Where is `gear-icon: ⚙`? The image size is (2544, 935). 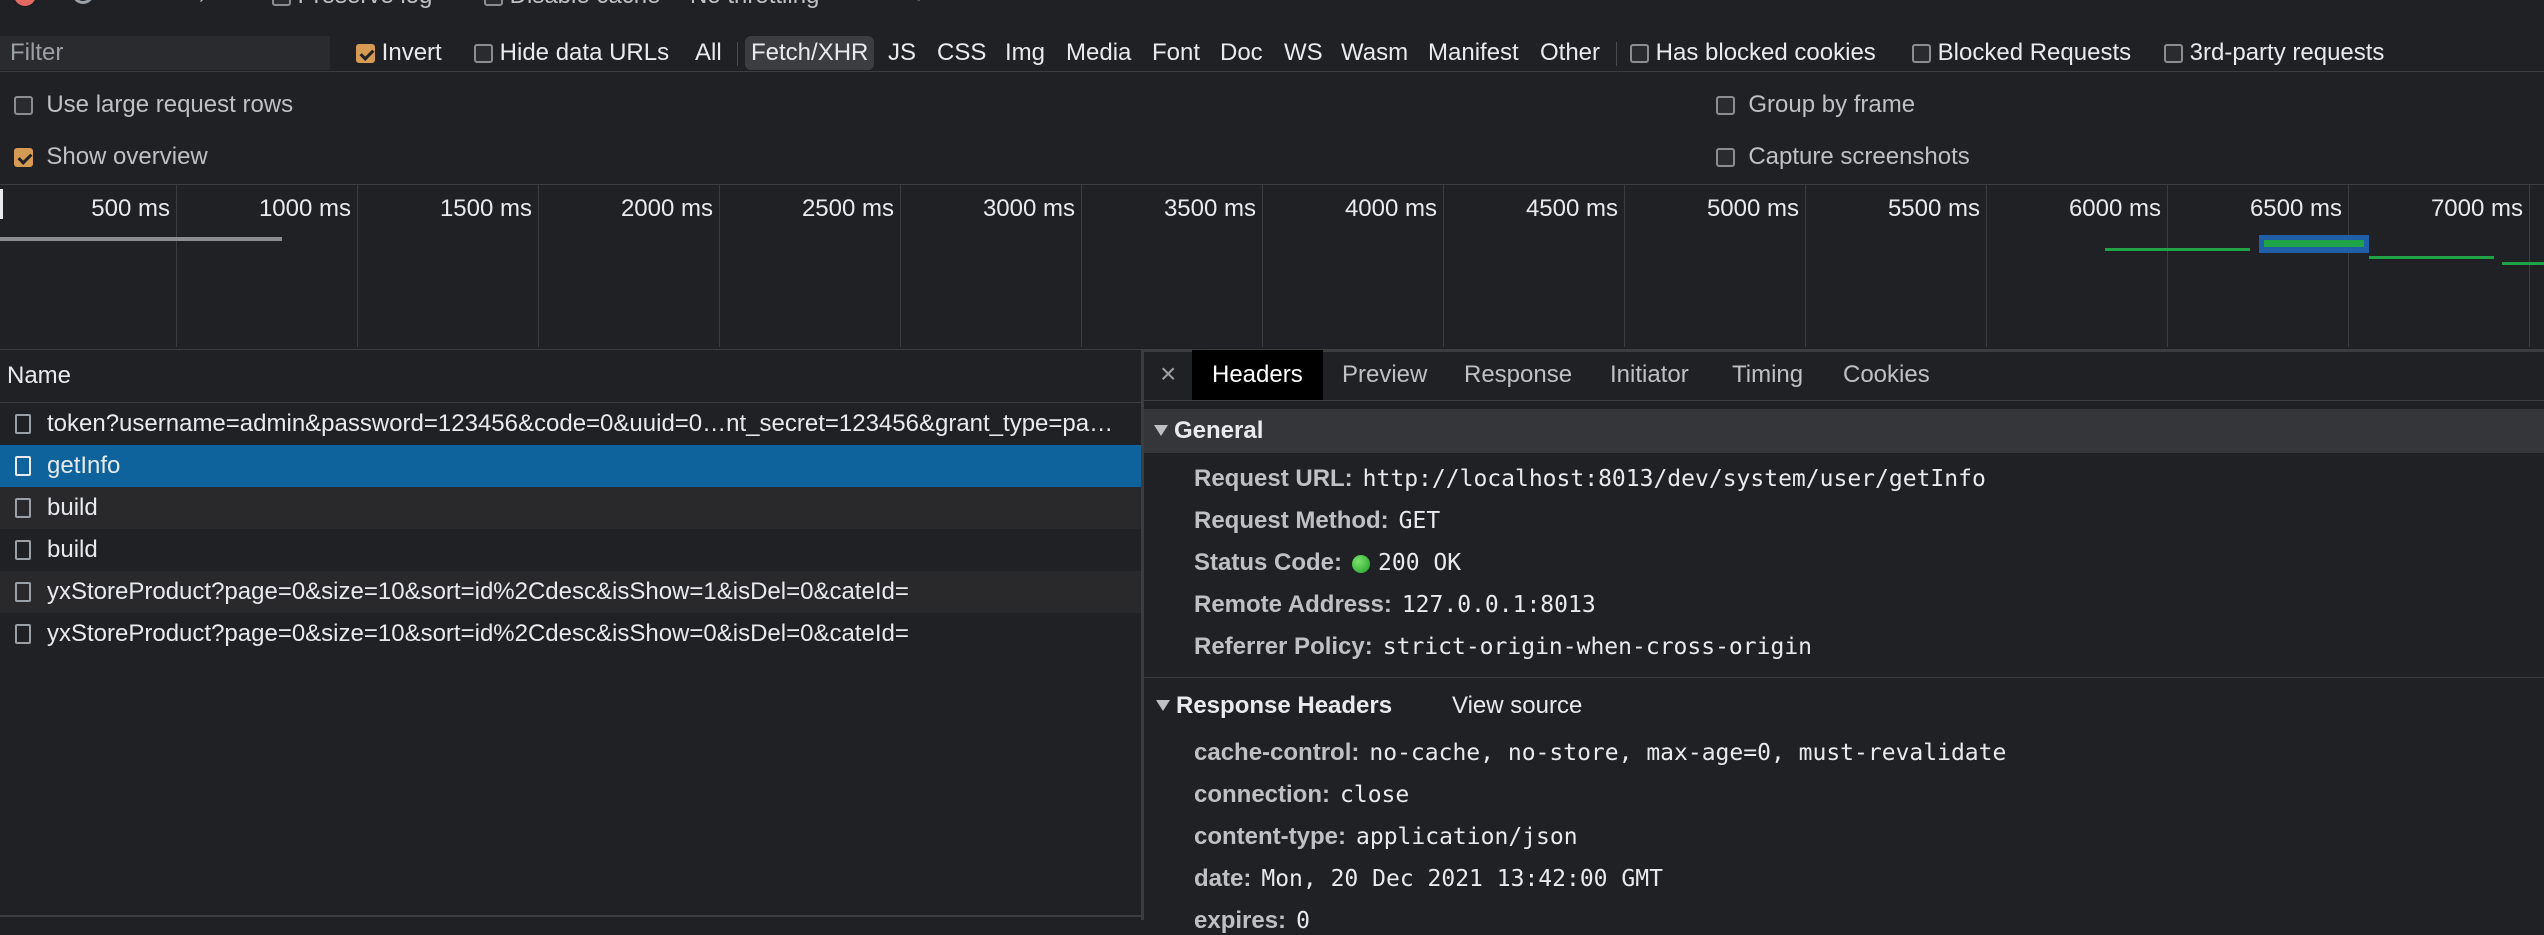
gear-icon: ⚙ is located at coordinates (919, 3).